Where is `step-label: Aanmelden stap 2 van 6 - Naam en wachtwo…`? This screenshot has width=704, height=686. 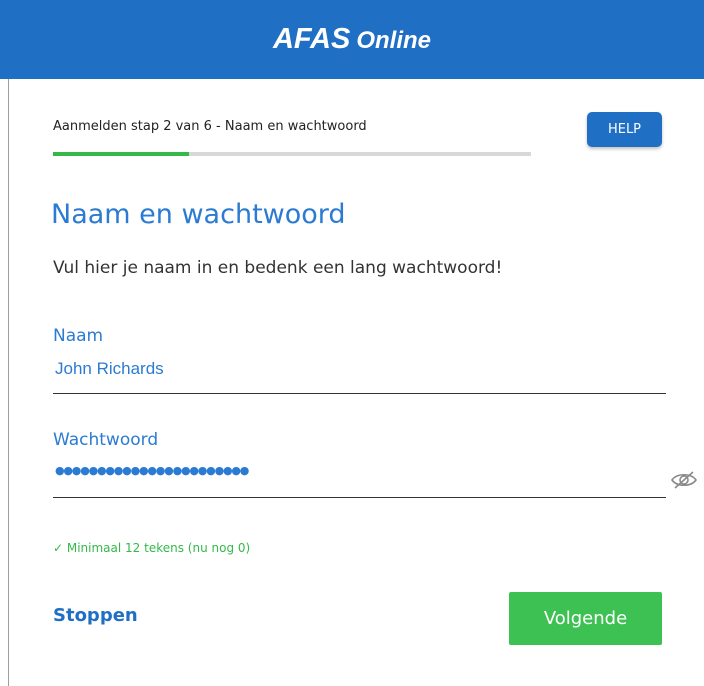 step-label: Aanmelden stap 2 van 6 - Naam en wachtwo… is located at coordinates (210, 126).